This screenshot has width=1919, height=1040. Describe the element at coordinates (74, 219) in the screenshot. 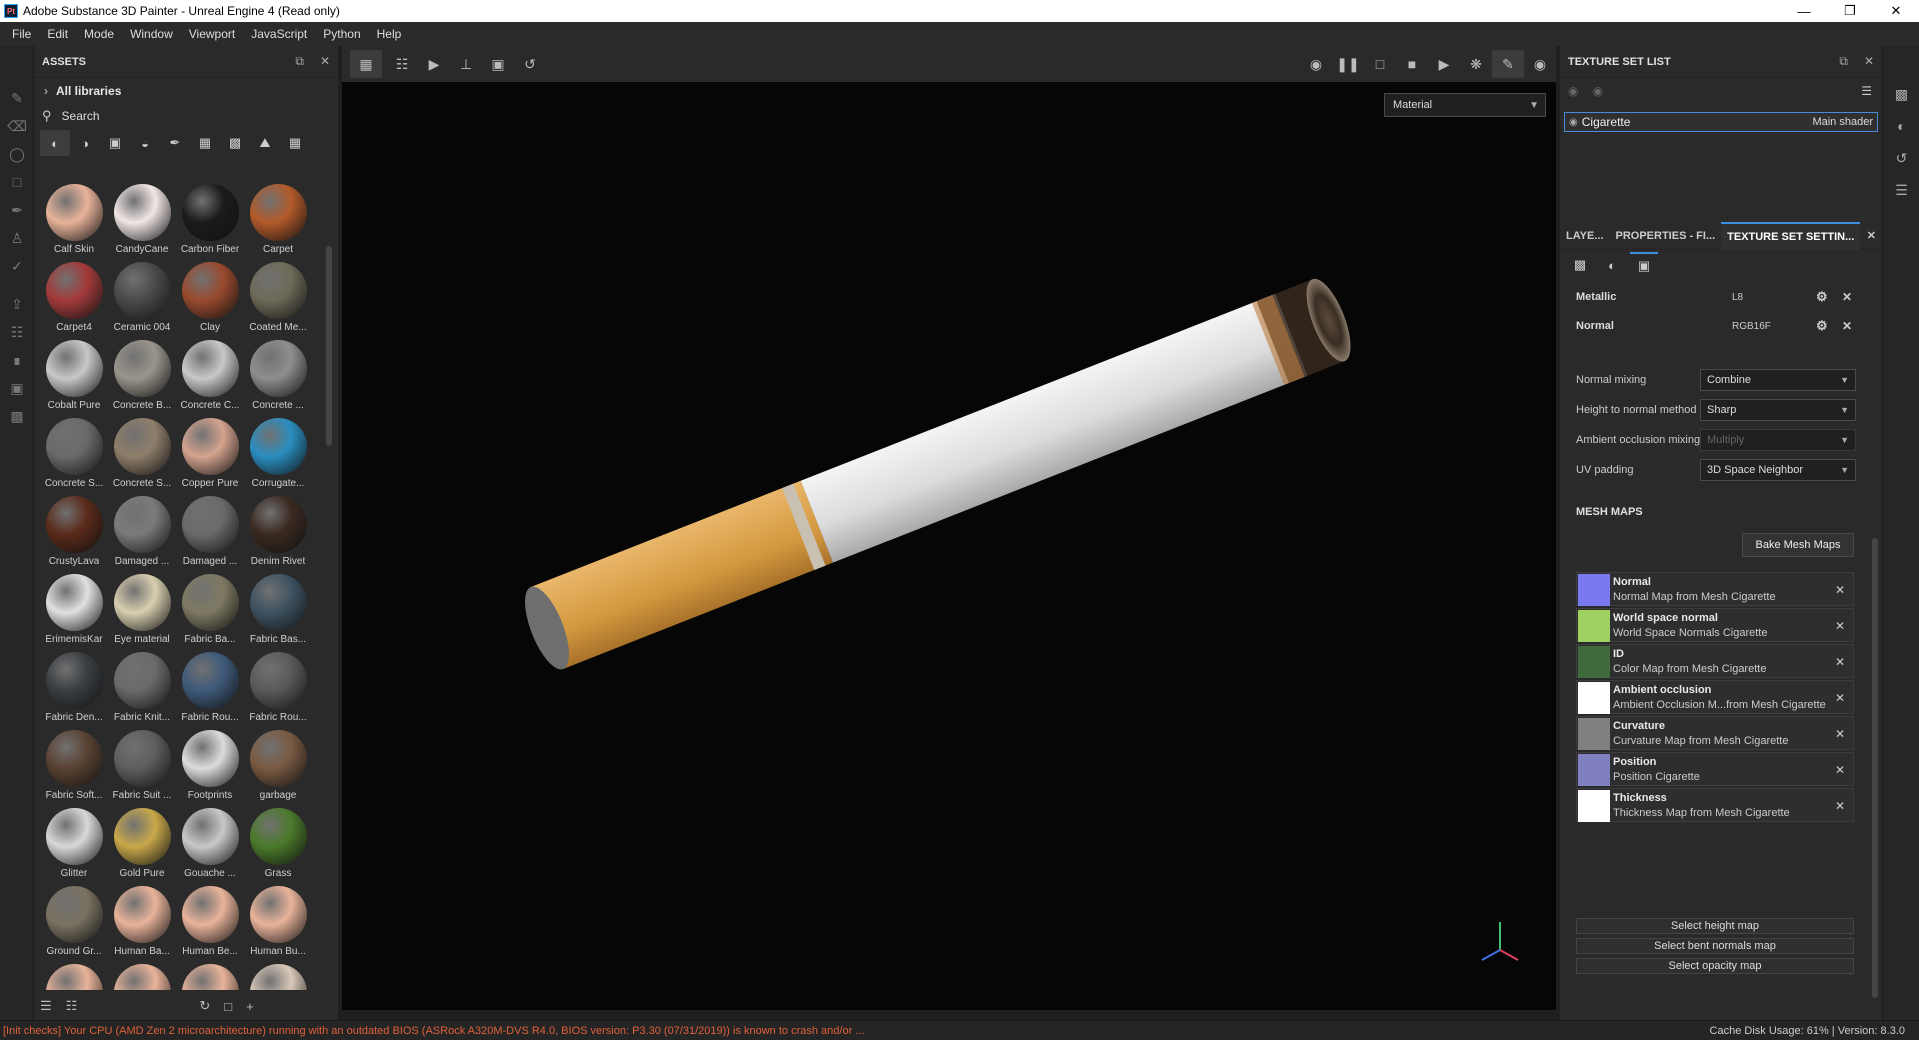

I see `asset-tile: Calf Skin` at that location.